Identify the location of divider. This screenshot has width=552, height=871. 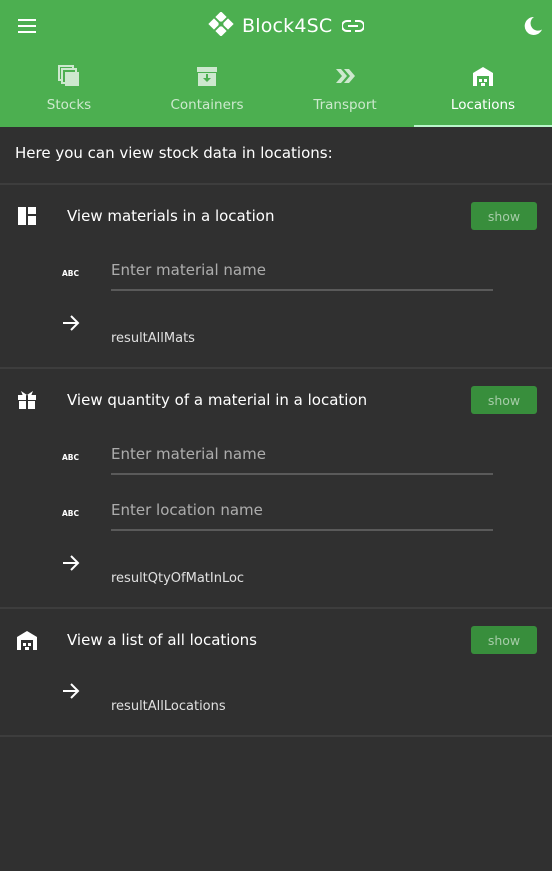
(276, 736).